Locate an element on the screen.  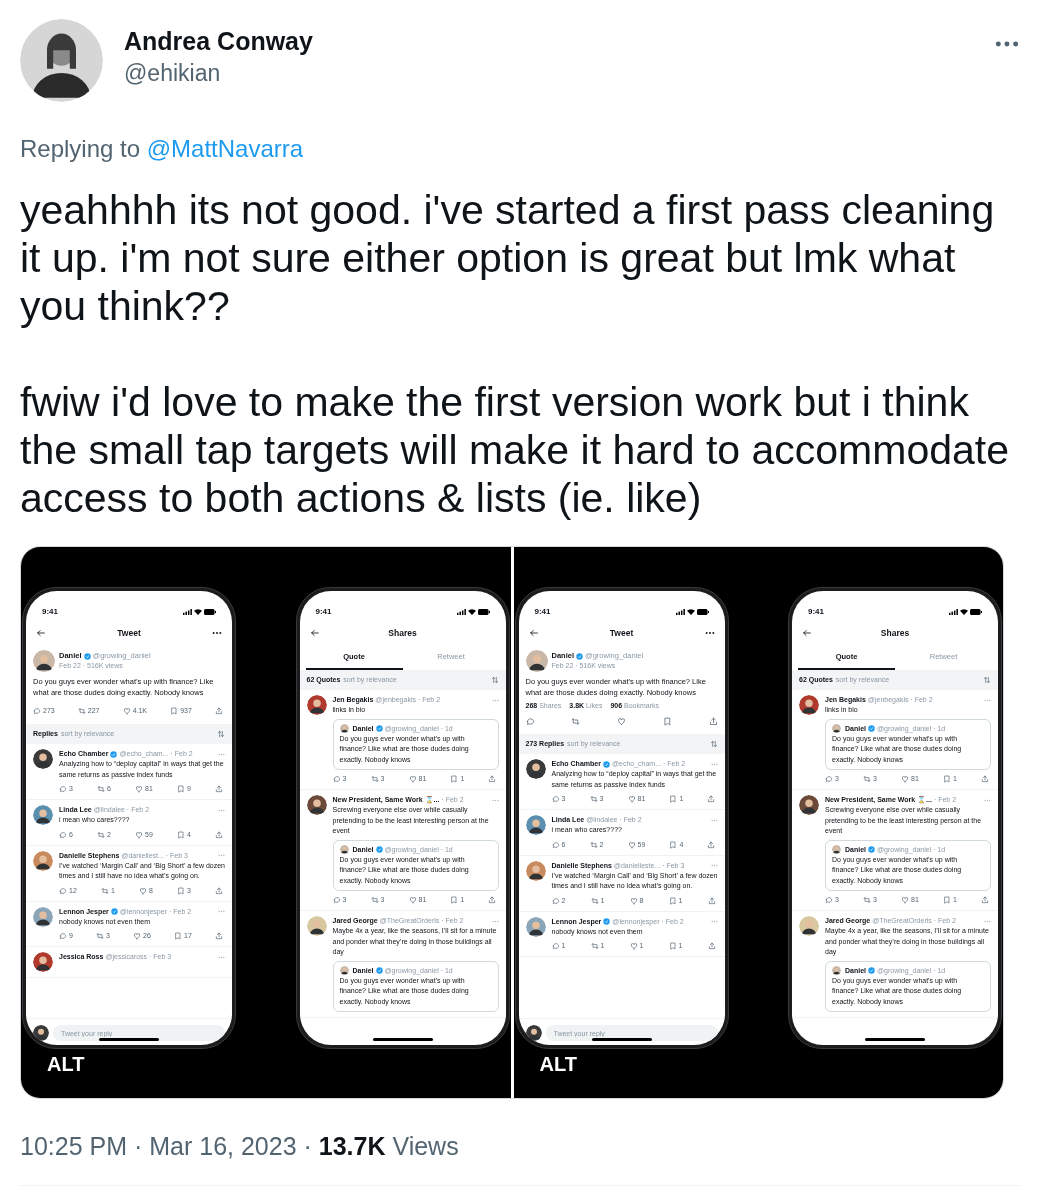
author-name: Andrea Conway is located at coordinates (218, 41).